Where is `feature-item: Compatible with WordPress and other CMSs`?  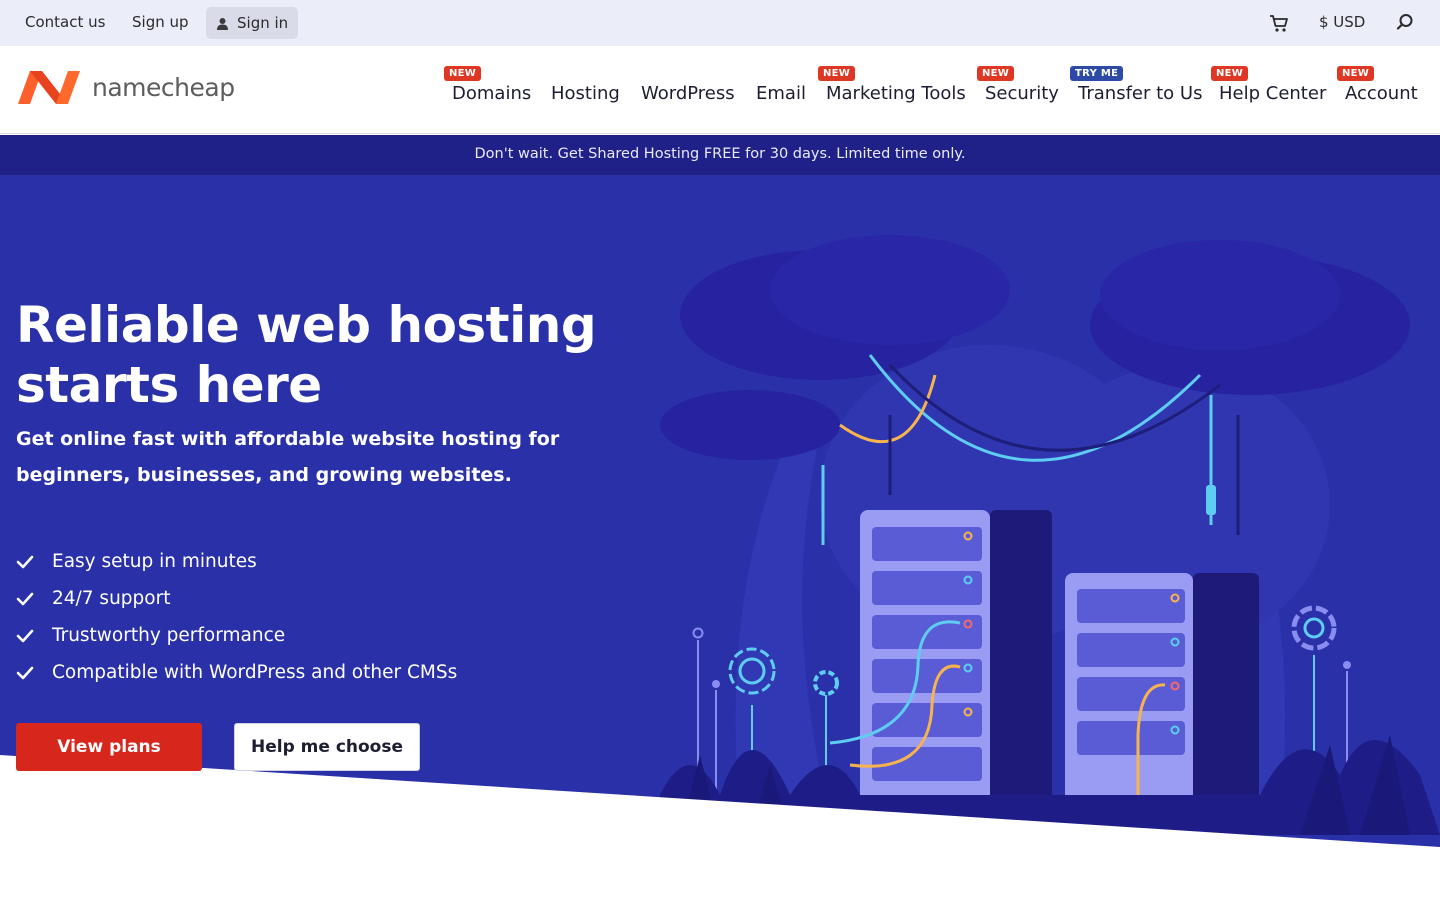 feature-item: Compatible with WordPress and other CMSs is located at coordinates (236, 672).